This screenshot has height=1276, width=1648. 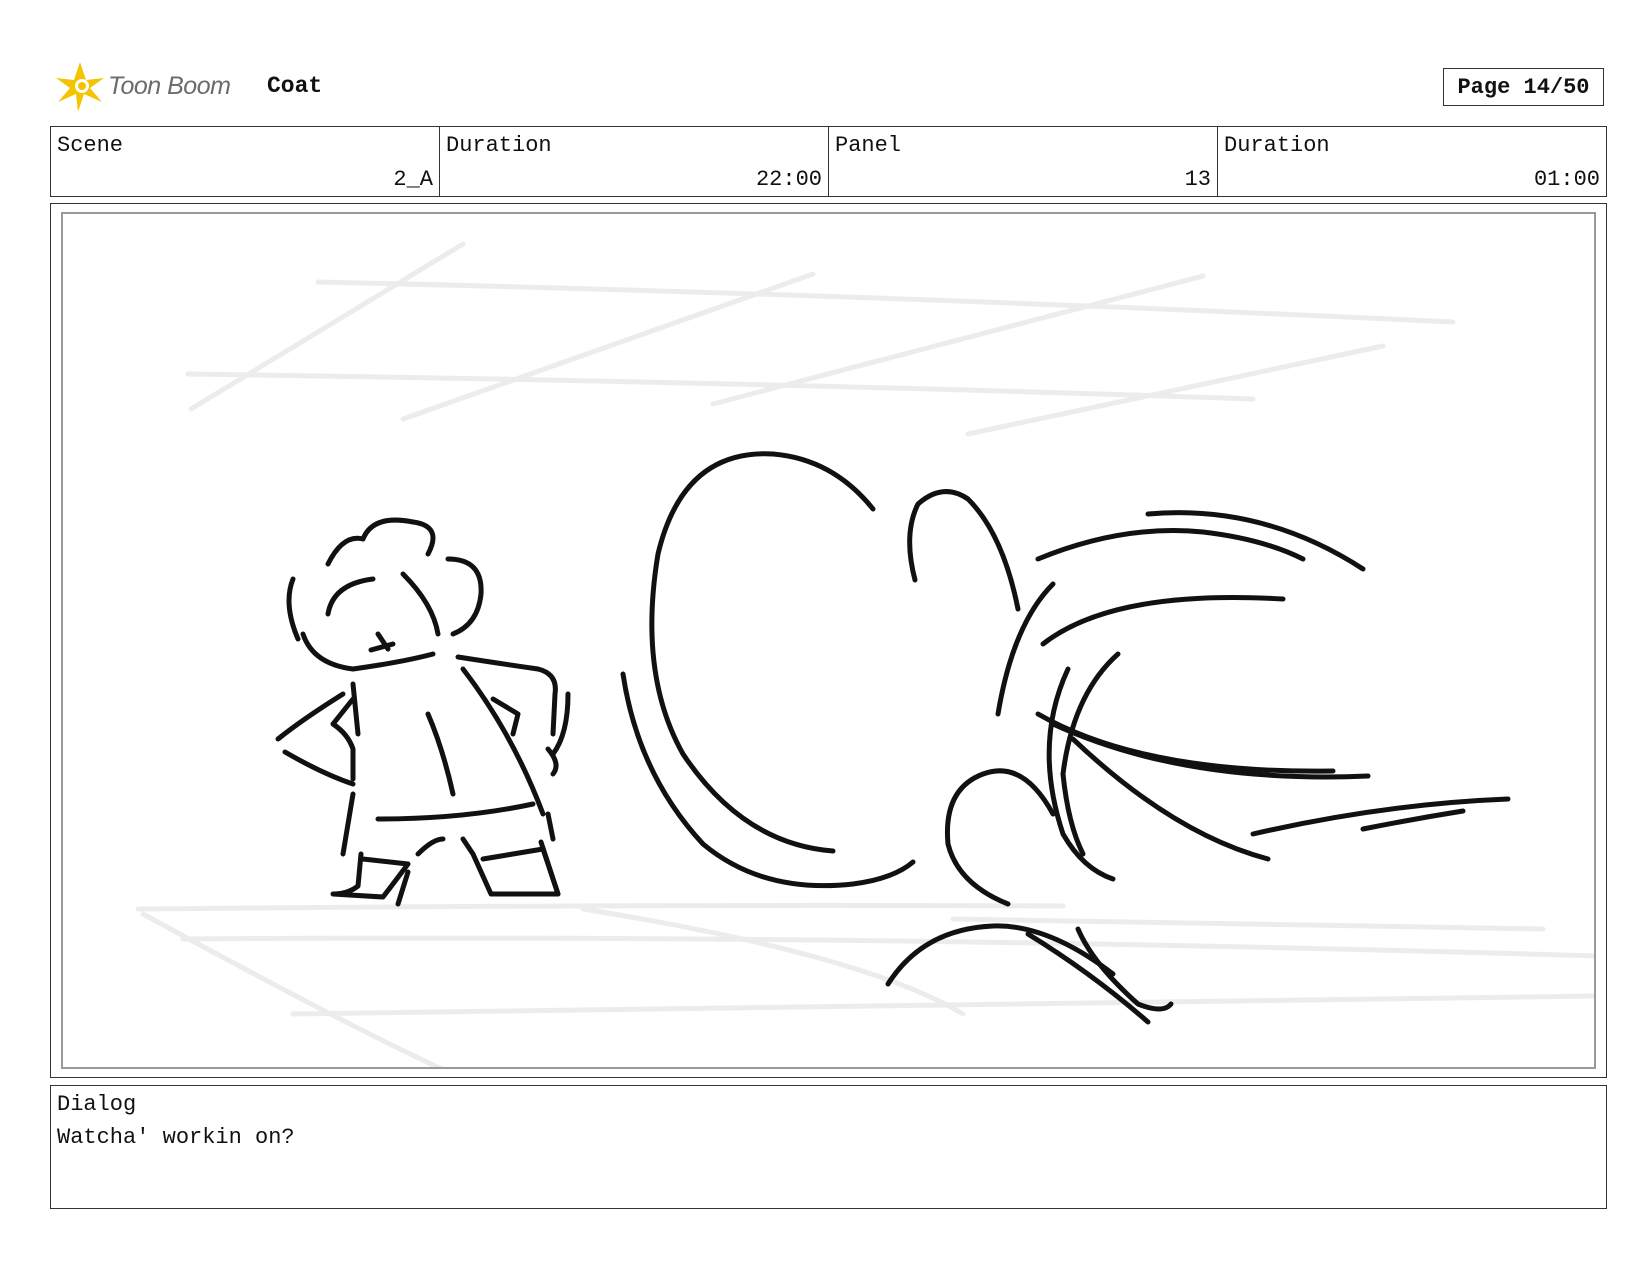 What do you see at coordinates (1566, 179) in the screenshot?
I see `panel-duration-value: 01:00` at bounding box center [1566, 179].